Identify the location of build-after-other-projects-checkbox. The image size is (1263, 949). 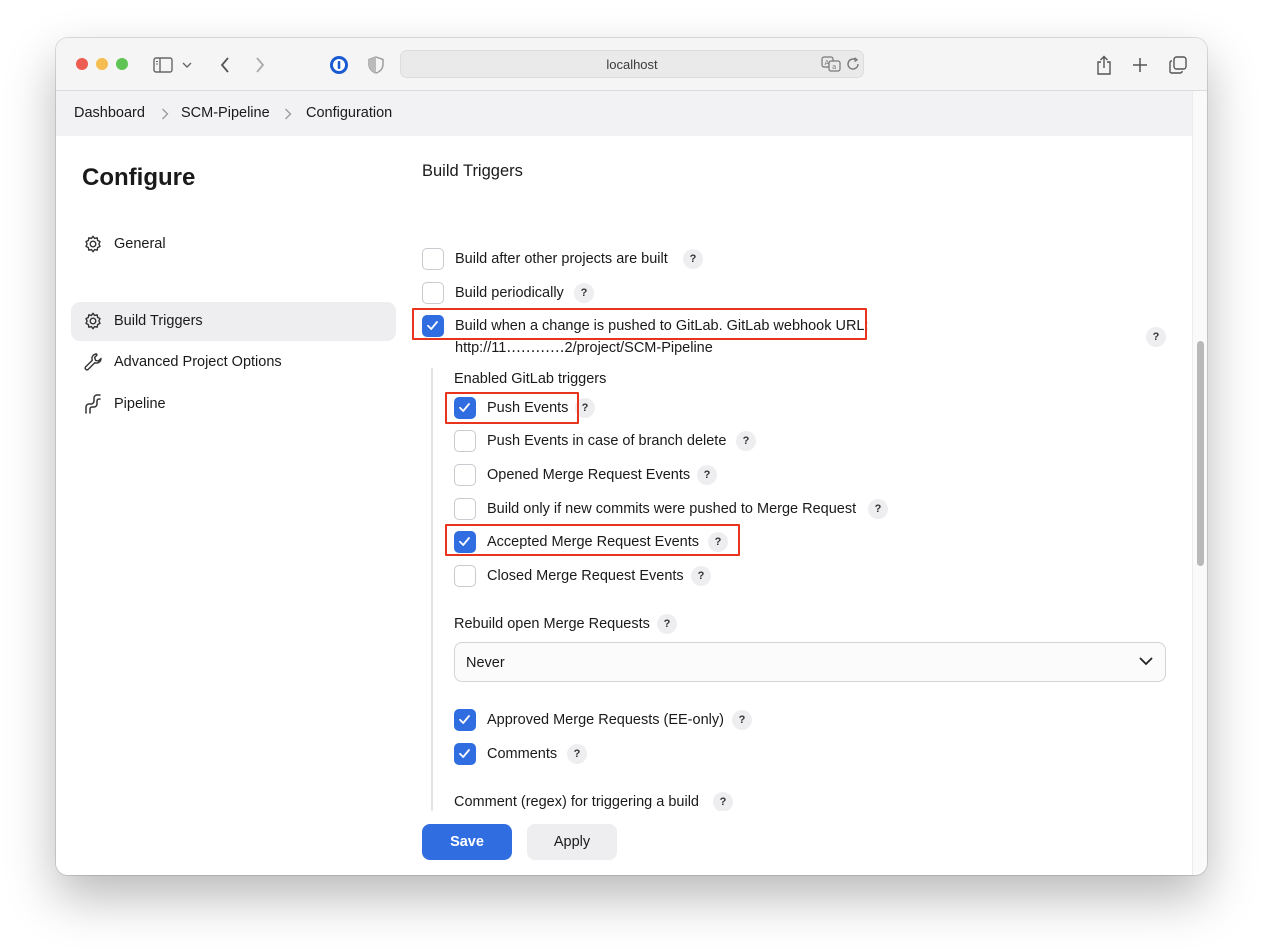
(433, 259).